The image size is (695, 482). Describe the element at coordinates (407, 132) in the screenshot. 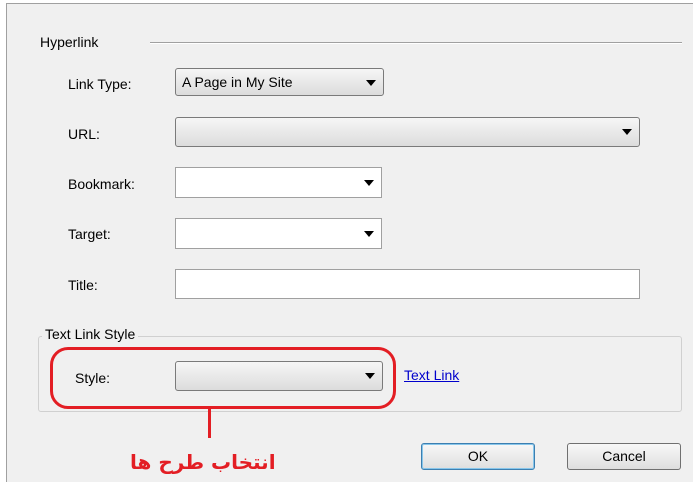

I see `url-select` at that location.